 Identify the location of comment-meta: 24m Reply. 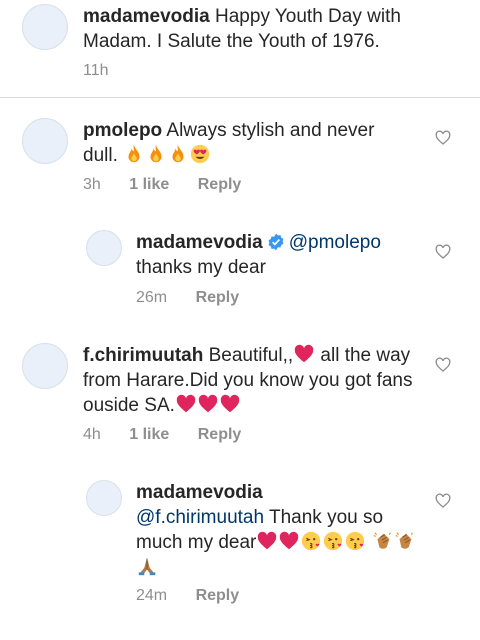
(199, 596).